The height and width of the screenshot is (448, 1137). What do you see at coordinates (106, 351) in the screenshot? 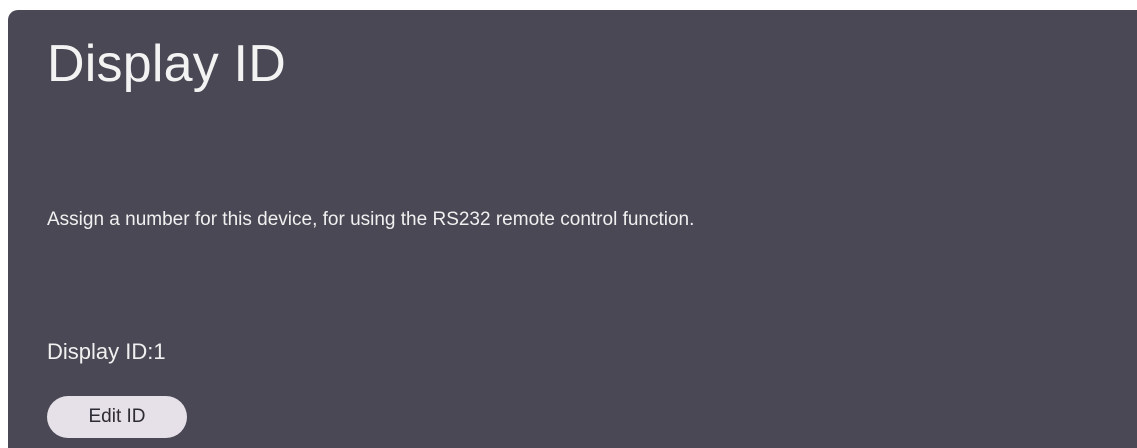
I see `display-id-value: Display ID:1` at bounding box center [106, 351].